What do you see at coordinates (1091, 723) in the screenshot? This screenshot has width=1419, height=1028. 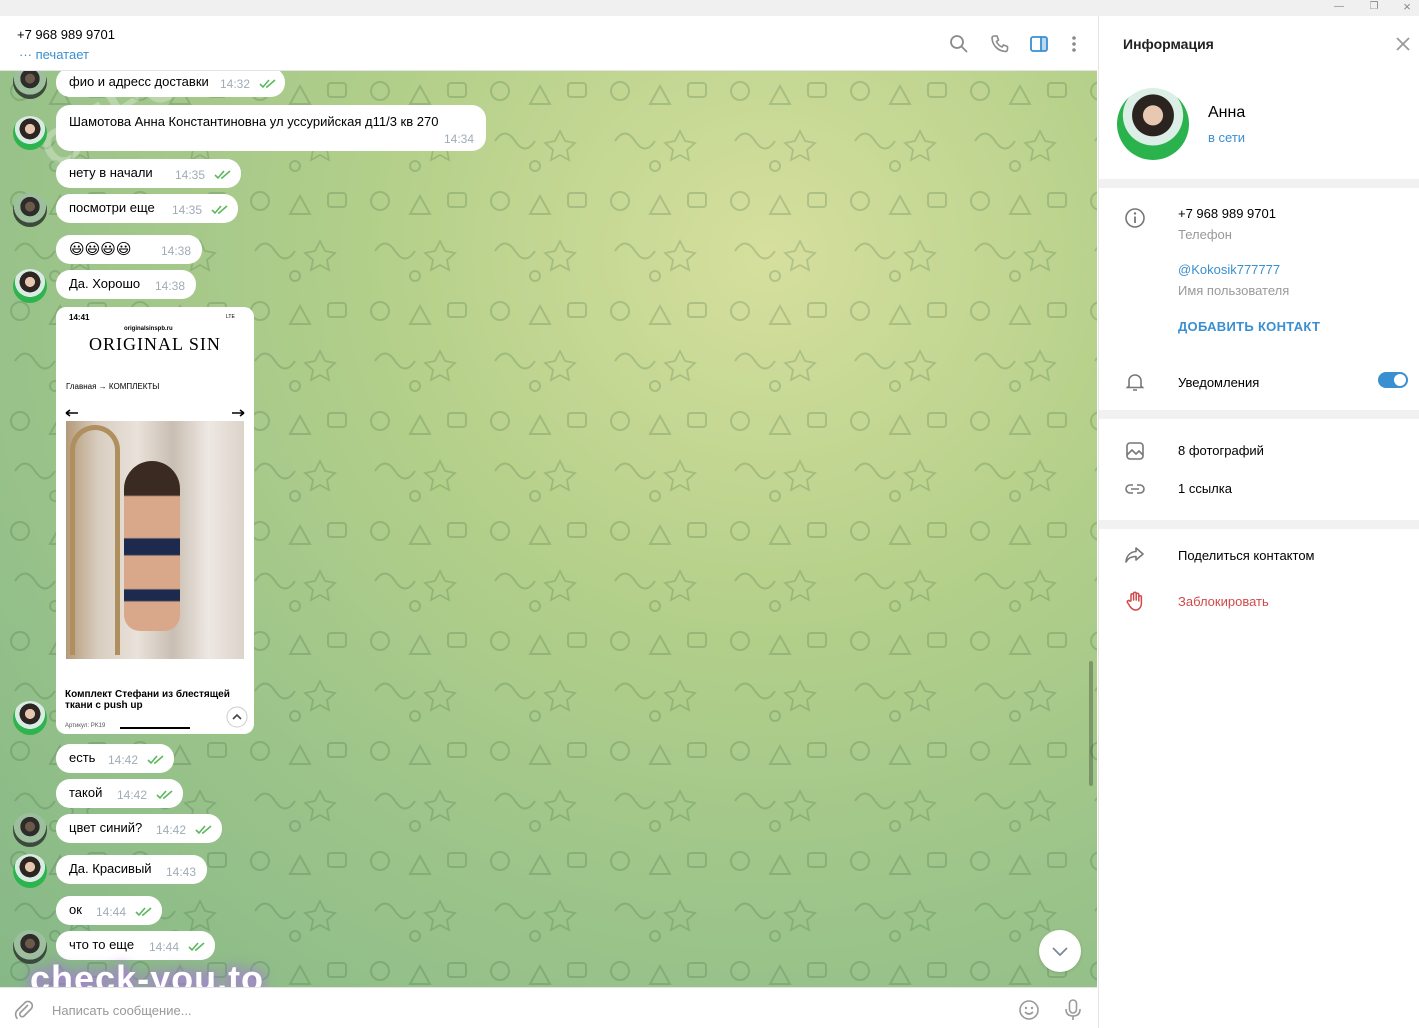 I see `chat-scrollbar` at bounding box center [1091, 723].